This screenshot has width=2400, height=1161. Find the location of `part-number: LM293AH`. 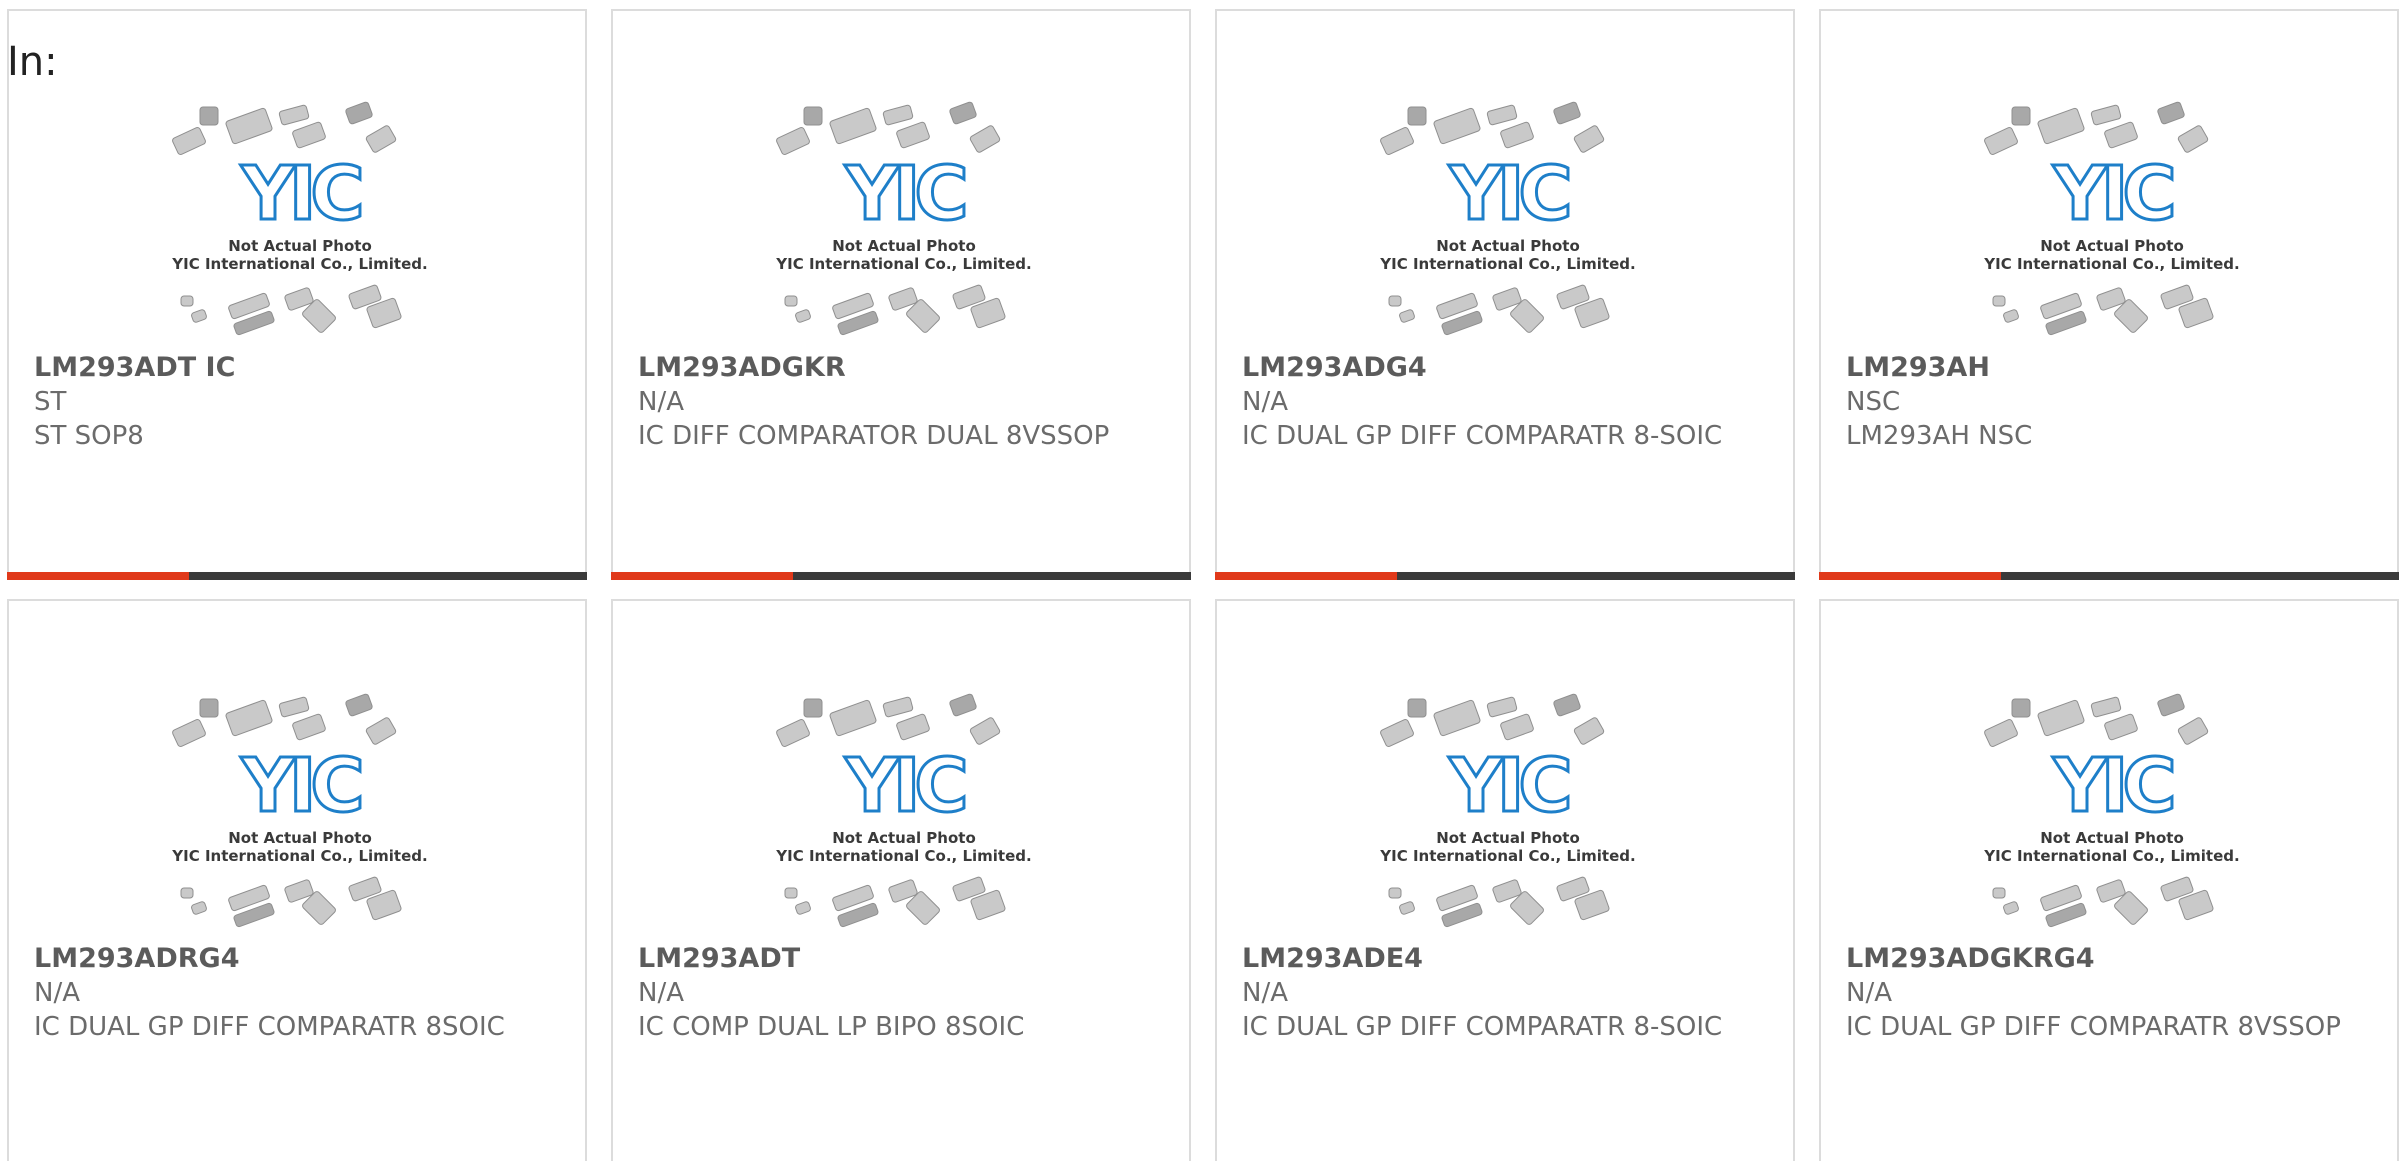

part-number: LM293AH is located at coordinates (1918, 368).